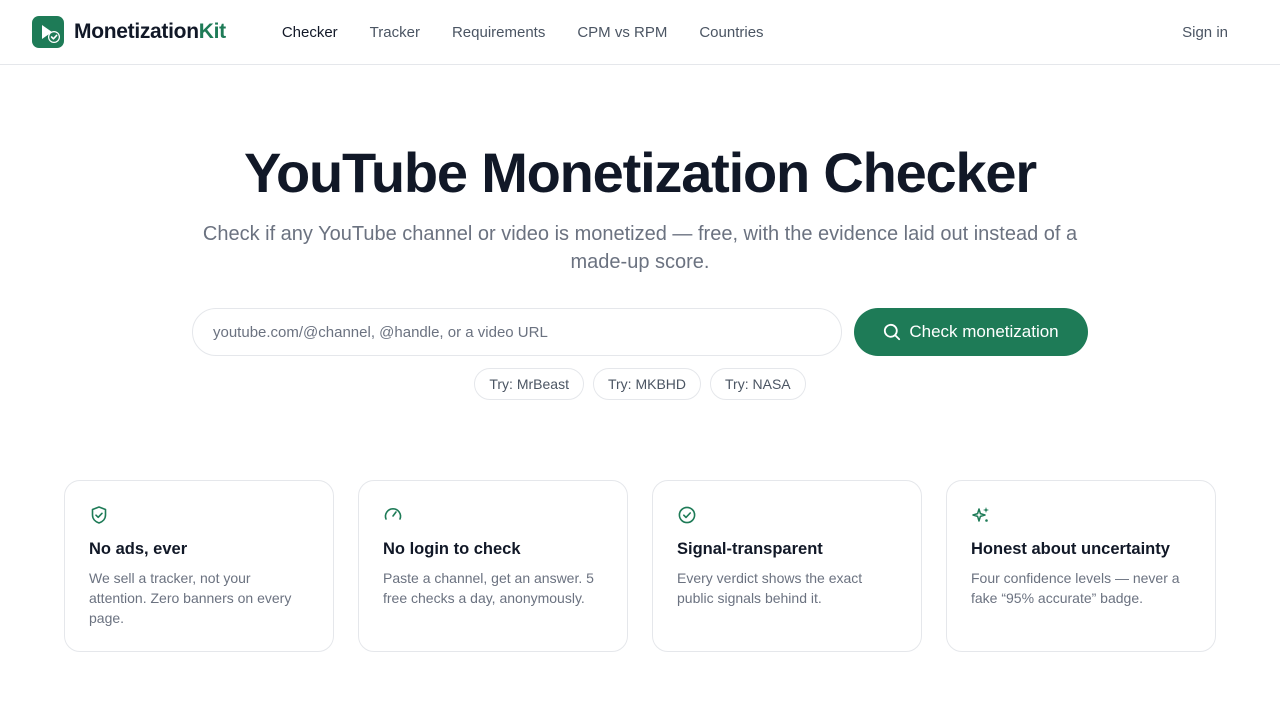 This screenshot has height=720, width=1280. Describe the element at coordinates (984, 331) in the screenshot. I see `check-monetization-label: Check monetization` at that location.